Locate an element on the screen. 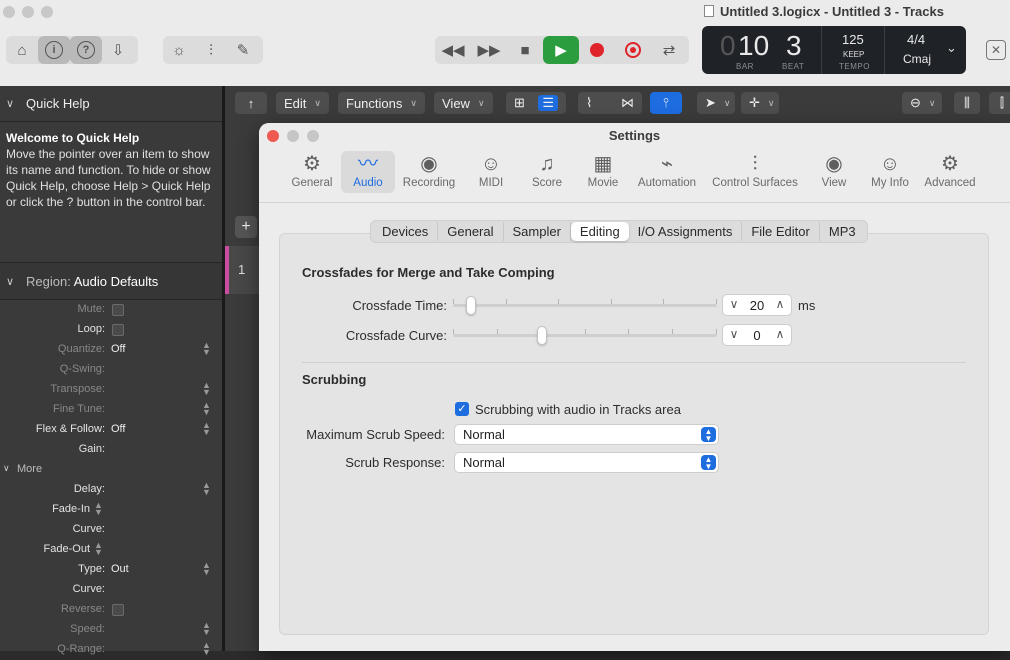 The width and height of the screenshot is (1010, 660). region-property-row: Q-Range: ▲ ▼ is located at coordinates (111, 650).